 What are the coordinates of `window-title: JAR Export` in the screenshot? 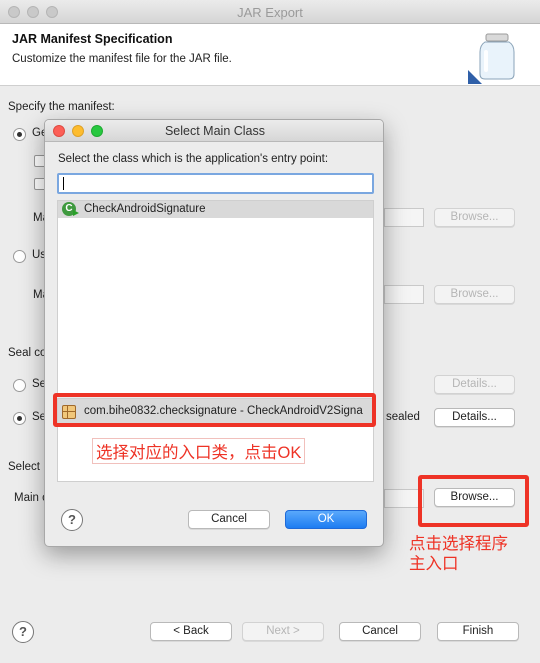 It's located at (270, 12).